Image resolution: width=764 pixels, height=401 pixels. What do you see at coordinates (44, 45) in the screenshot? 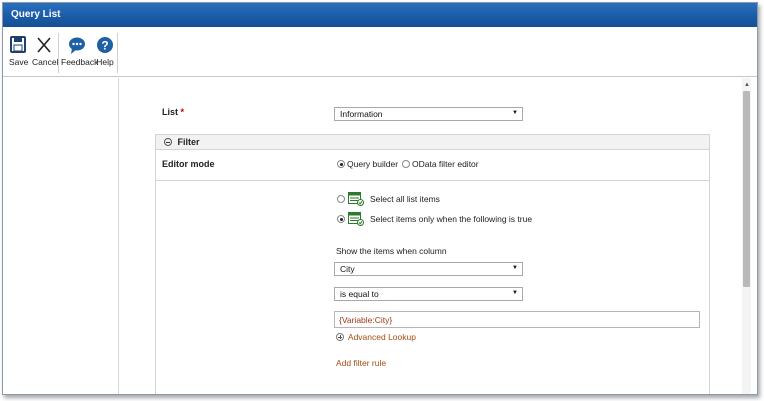
I see `close-icon` at bounding box center [44, 45].